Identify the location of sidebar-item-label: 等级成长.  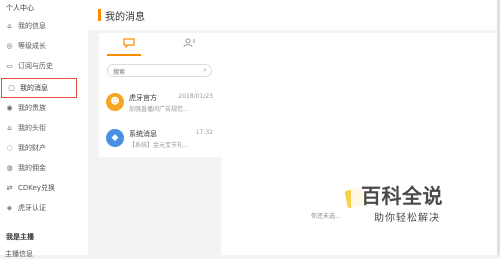
(32, 46).